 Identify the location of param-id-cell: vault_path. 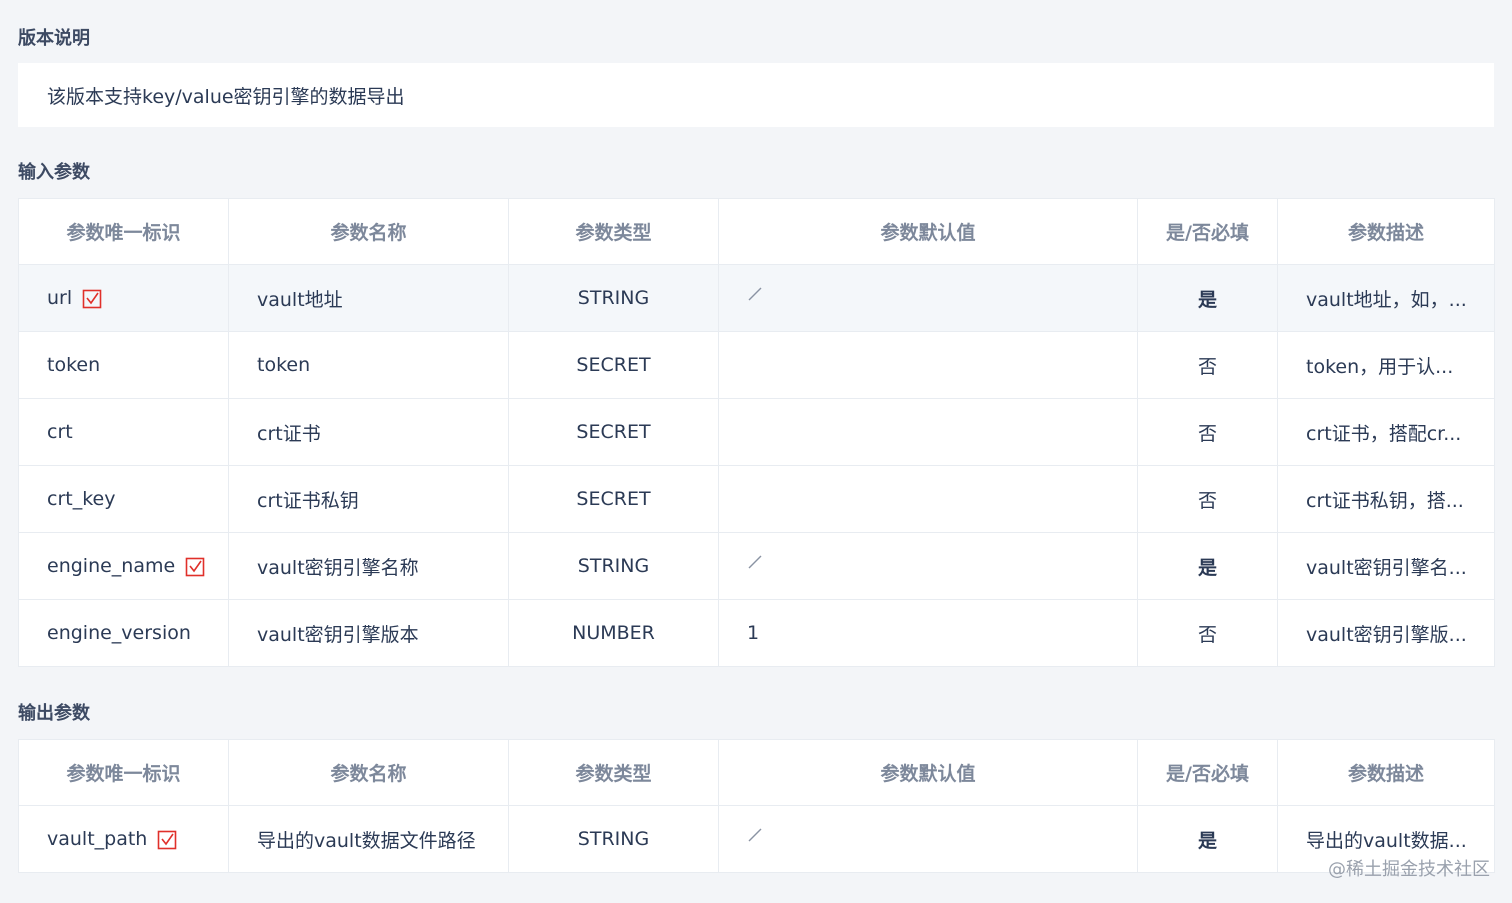
(123, 839).